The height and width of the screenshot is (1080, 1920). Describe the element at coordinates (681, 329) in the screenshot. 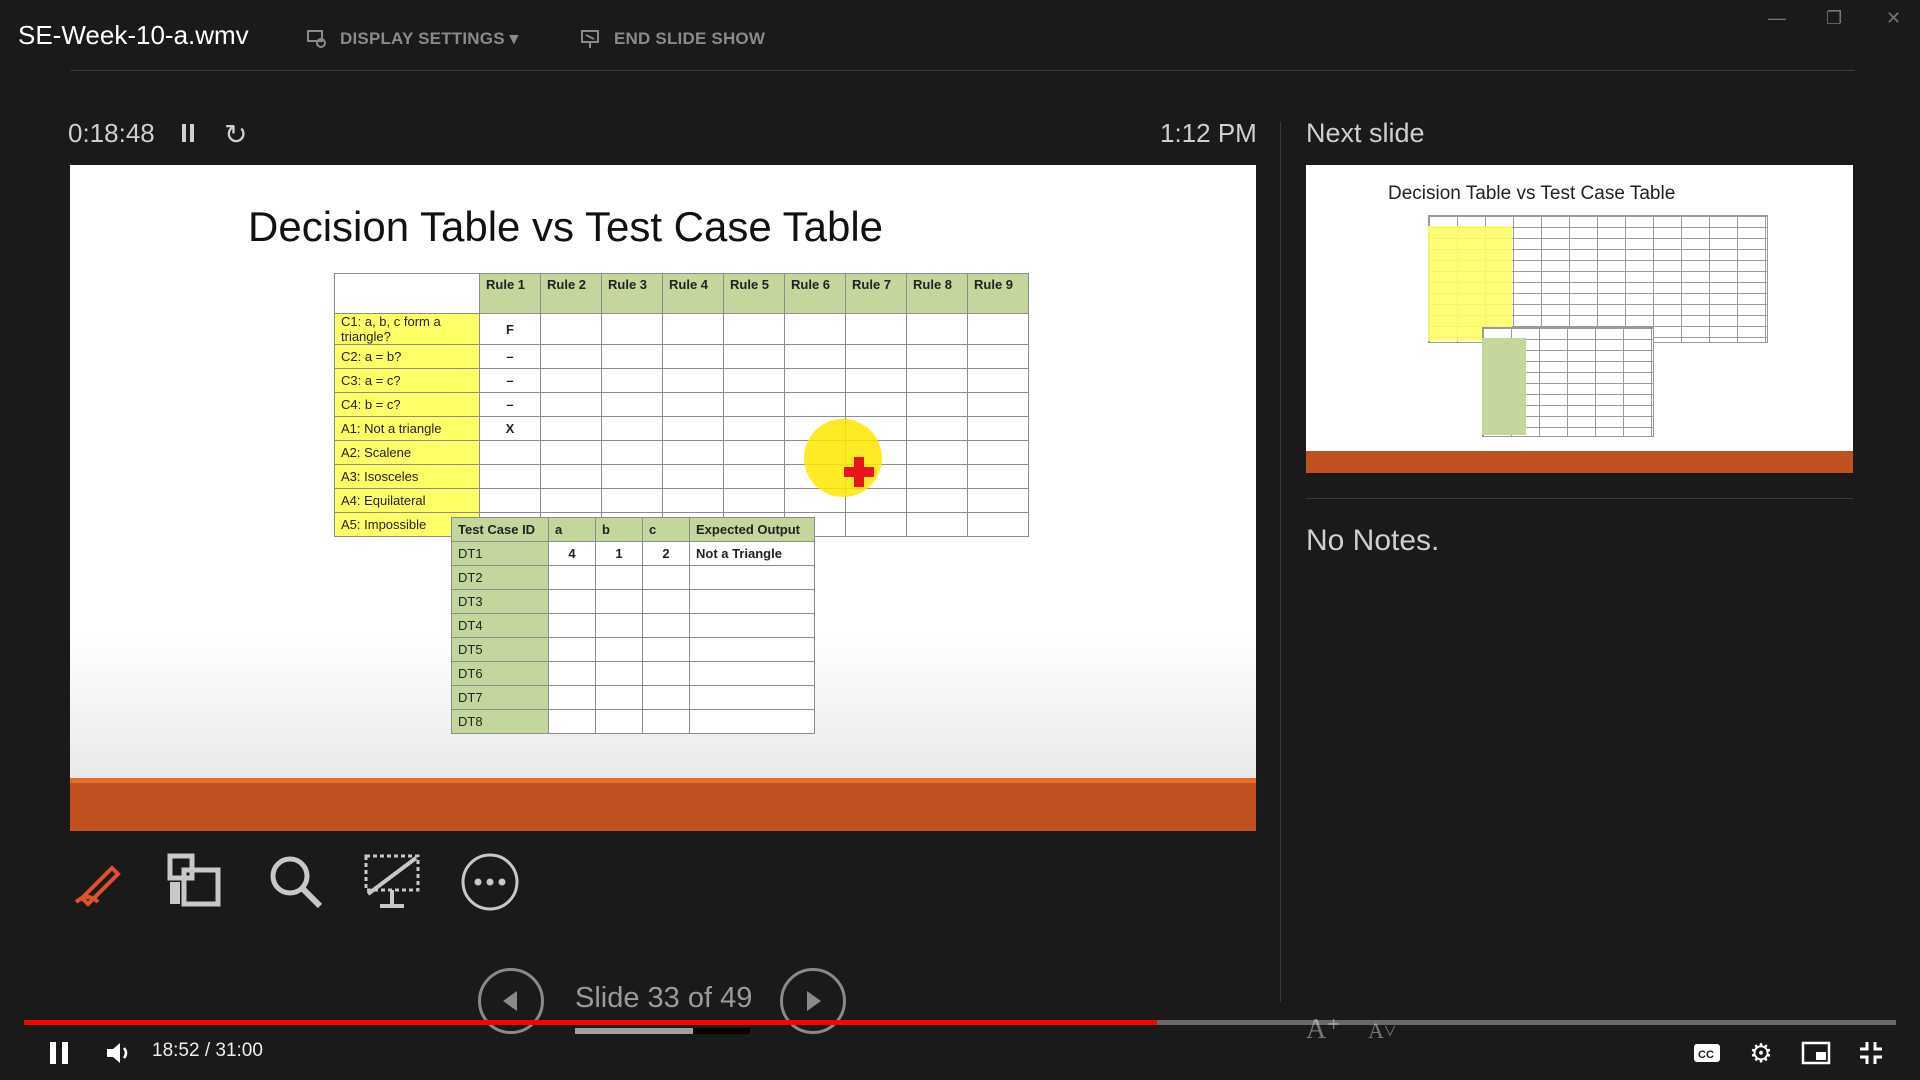

I see `decision-row: C1: a, b, c form a triangle? F` at that location.